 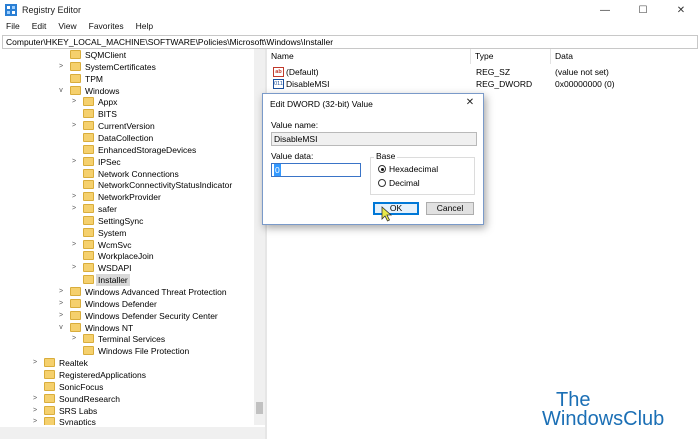 What do you see at coordinates (127, 363) in the screenshot?
I see `tree-node: > Realtek` at bounding box center [127, 363].